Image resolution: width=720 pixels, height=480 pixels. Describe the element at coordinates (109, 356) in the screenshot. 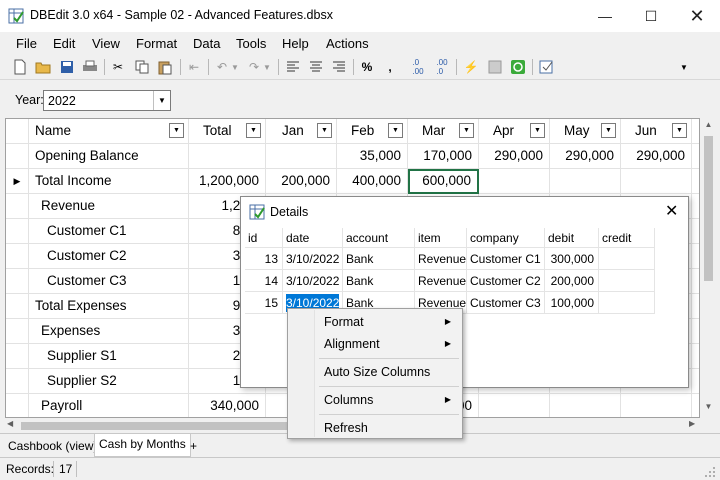

I see `name-cell: Supplier S1` at that location.